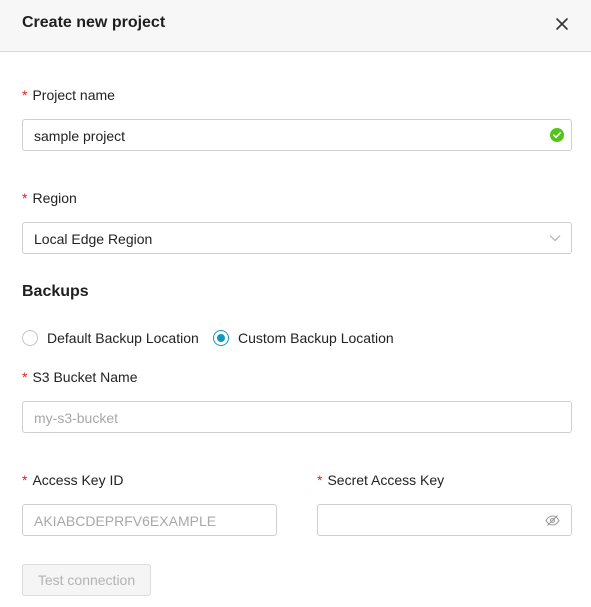  What do you see at coordinates (295, 26) in the screenshot?
I see `dialog-header: Create new project` at bounding box center [295, 26].